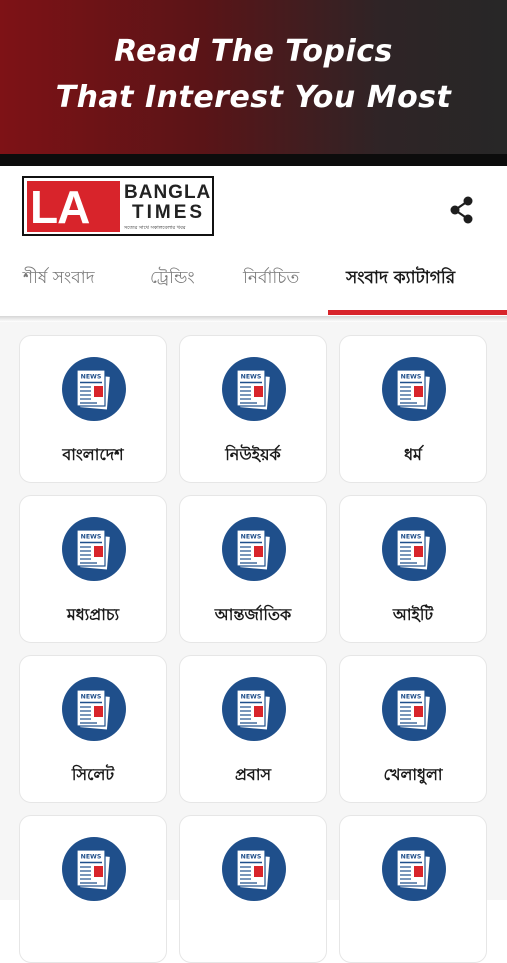 Image resolution: width=507 pixels, height=963 pixels. I want to click on promo-line-1: Read The Topics, so click(253, 51).